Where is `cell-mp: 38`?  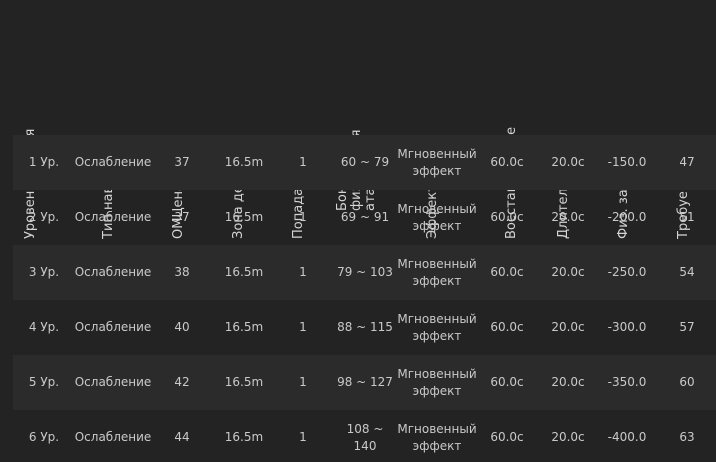
cell-mp: 38 is located at coordinates (182, 272).